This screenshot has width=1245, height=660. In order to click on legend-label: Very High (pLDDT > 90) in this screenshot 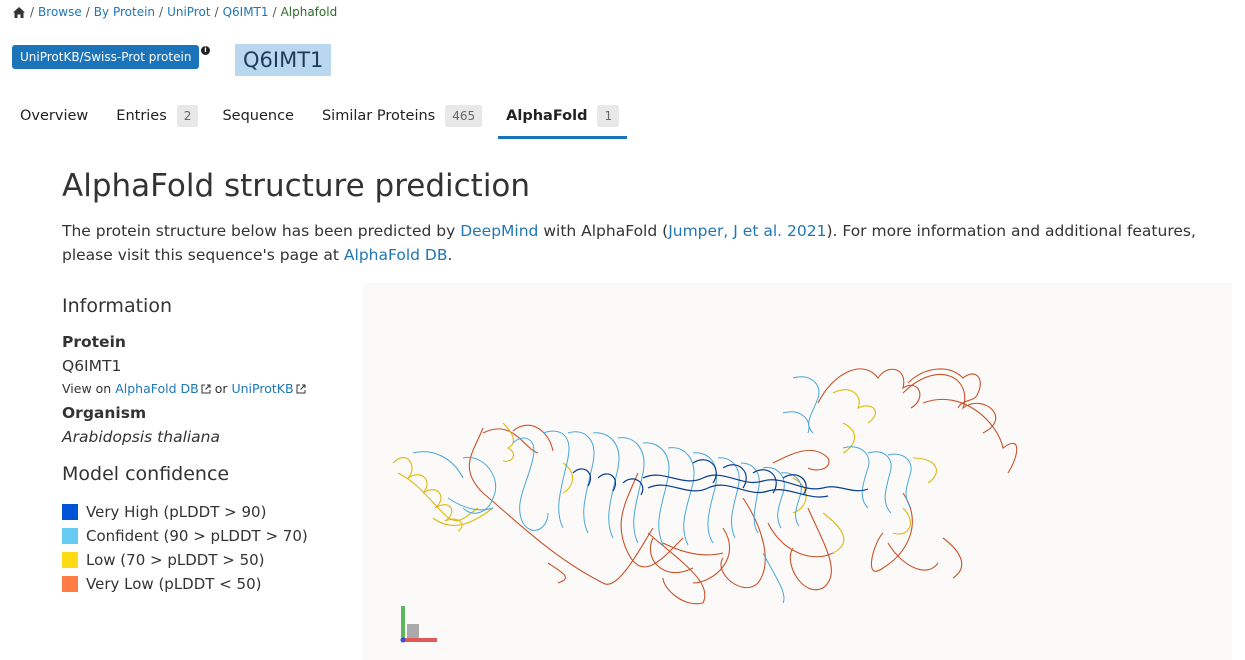, I will do `click(176, 512)`.